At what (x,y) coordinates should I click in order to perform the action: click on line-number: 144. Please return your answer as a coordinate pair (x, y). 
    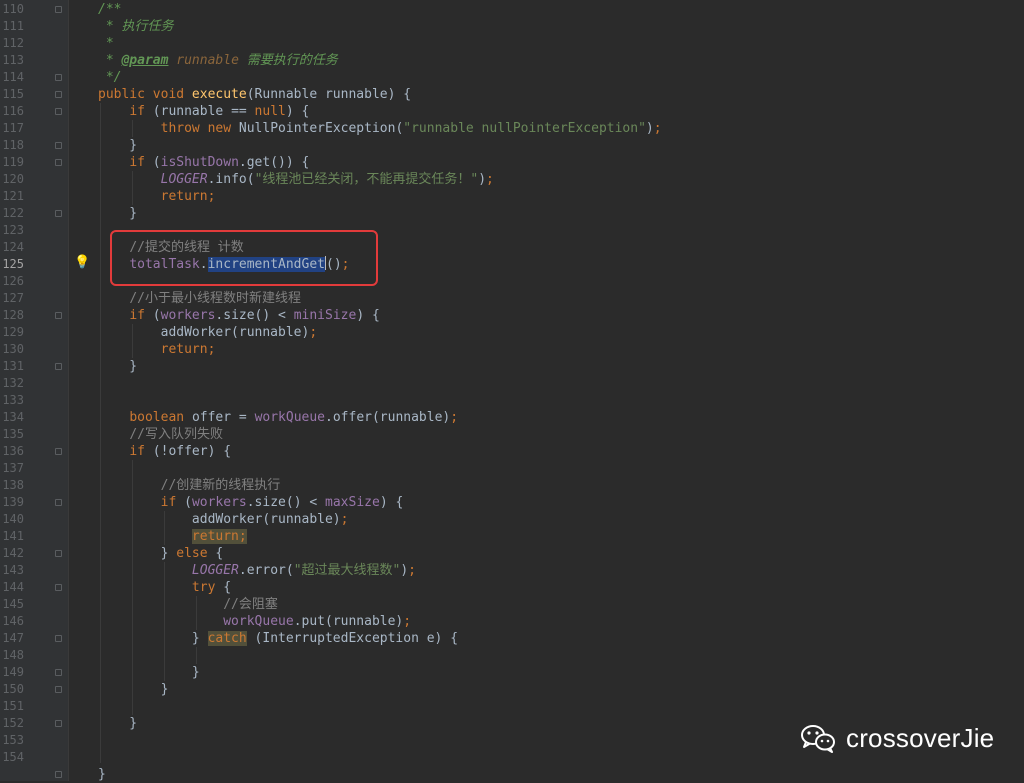
    Looking at the image, I should click on (13, 587).